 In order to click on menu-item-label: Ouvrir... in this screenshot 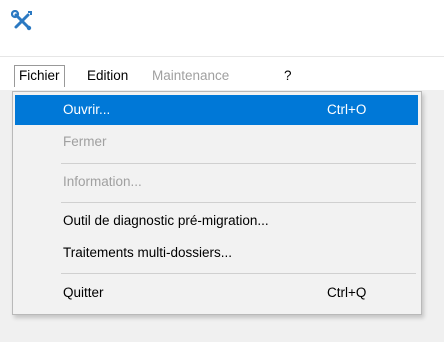, I will do `click(87, 109)`.